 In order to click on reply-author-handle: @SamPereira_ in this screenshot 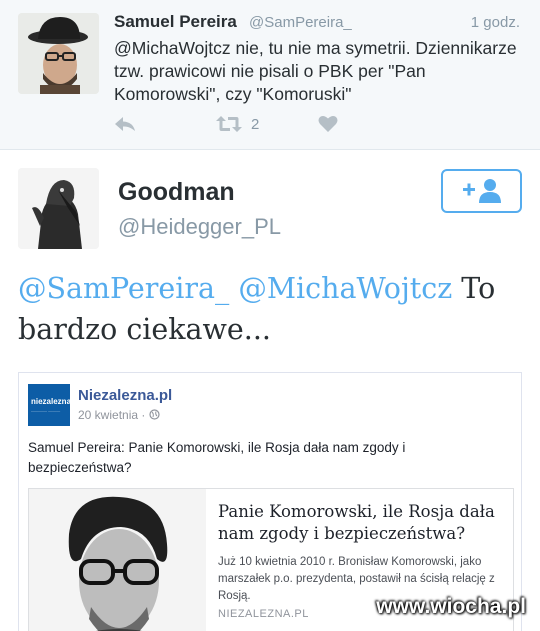, I will do `click(300, 22)`.